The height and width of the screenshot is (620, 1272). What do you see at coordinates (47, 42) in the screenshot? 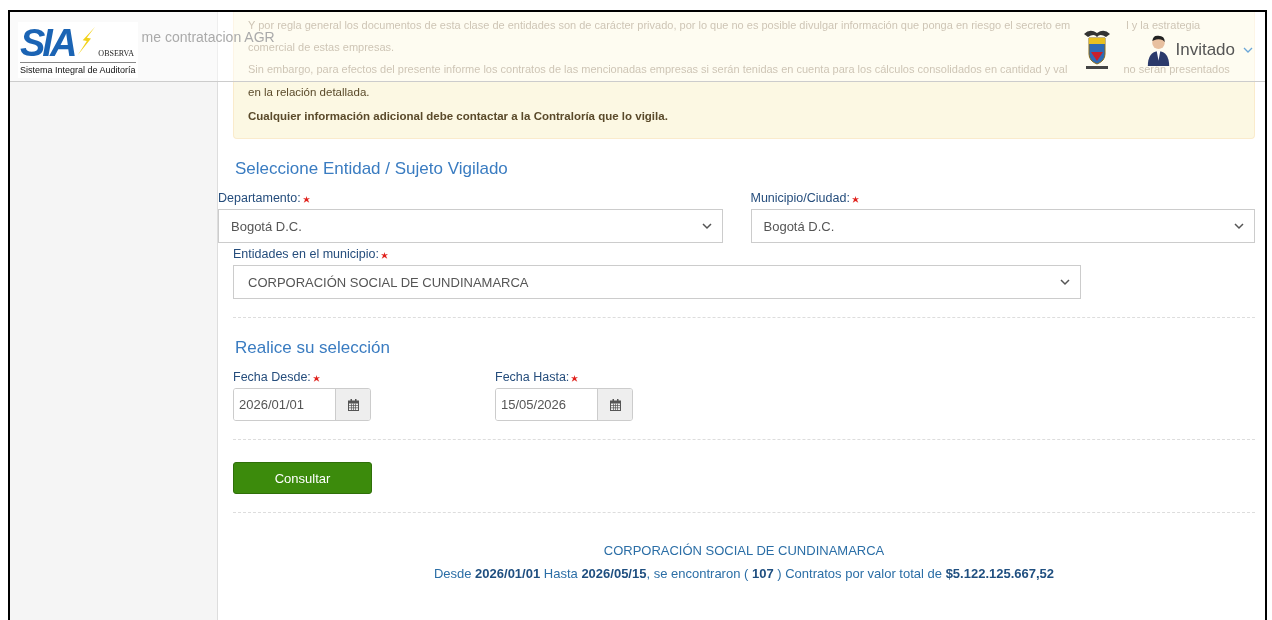
I see `logo-wordmark: SIA` at bounding box center [47, 42].